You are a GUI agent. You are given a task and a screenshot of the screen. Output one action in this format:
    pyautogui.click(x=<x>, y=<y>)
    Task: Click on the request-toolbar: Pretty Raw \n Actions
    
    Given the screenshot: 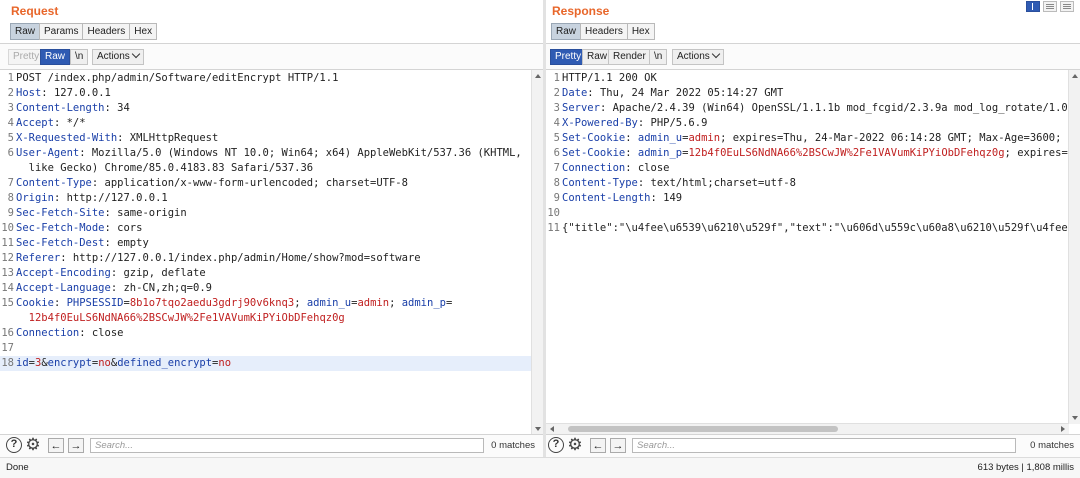 What is the action you would take?
    pyautogui.click(x=271, y=56)
    